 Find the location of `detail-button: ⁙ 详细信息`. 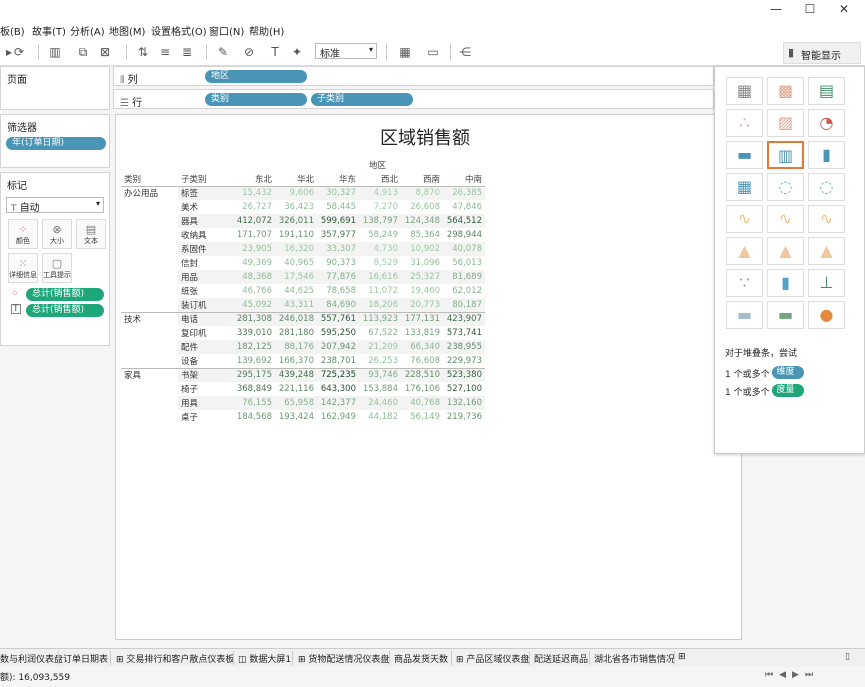

detail-button: ⁙ 详细信息 is located at coordinates (23, 268).